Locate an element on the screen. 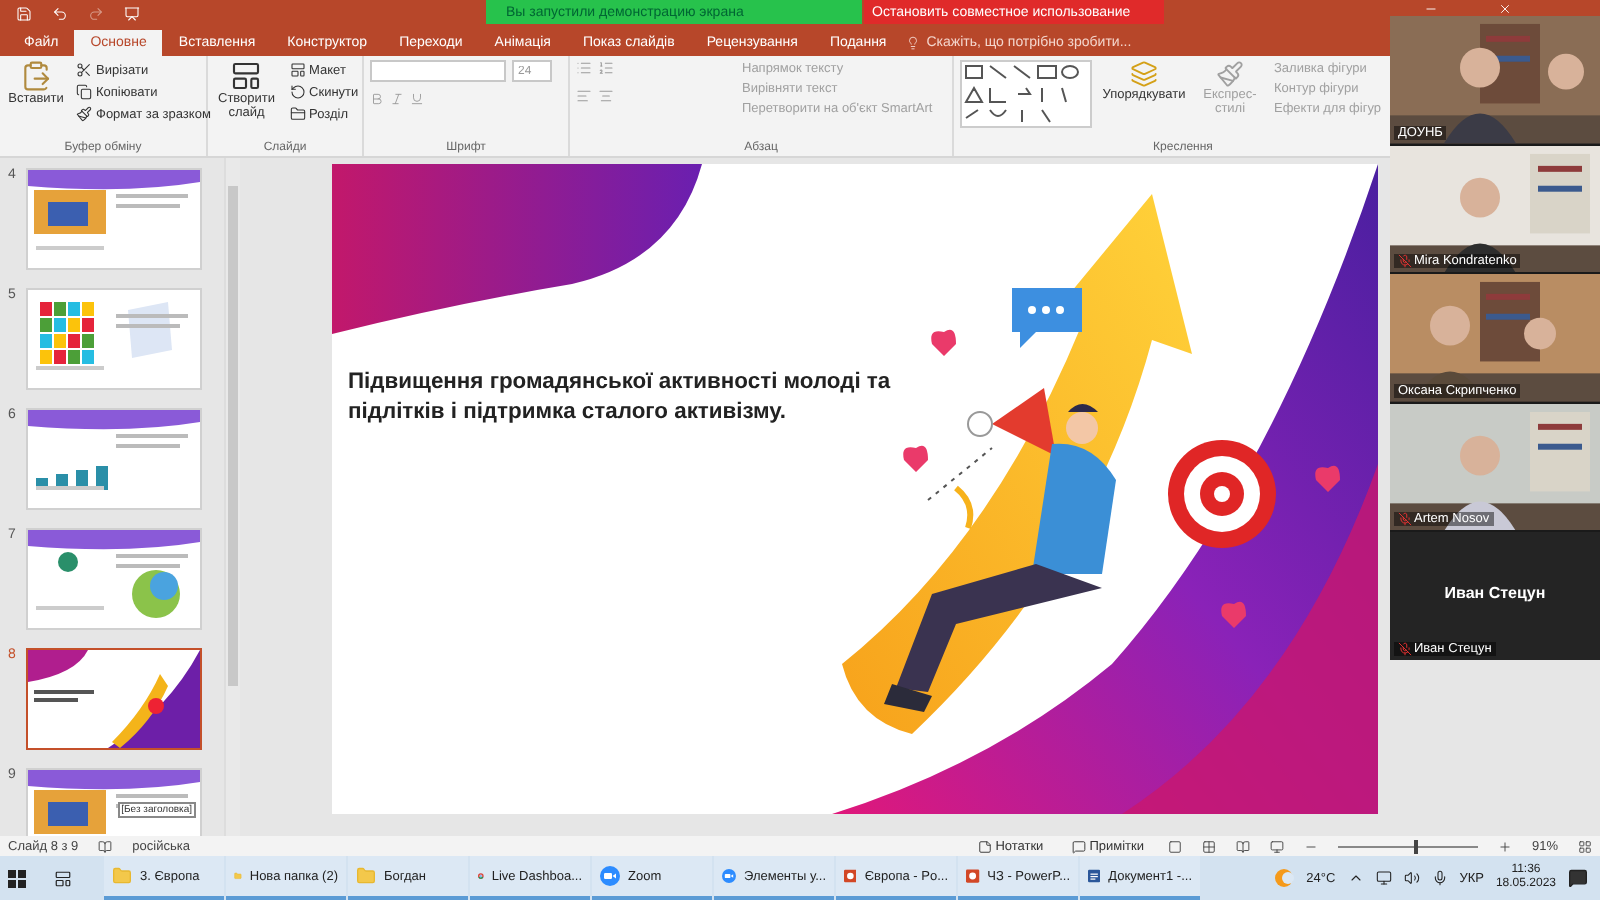 This screenshot has width=1600, height=900. microphone-icon is located at coordinates (1439, 878).